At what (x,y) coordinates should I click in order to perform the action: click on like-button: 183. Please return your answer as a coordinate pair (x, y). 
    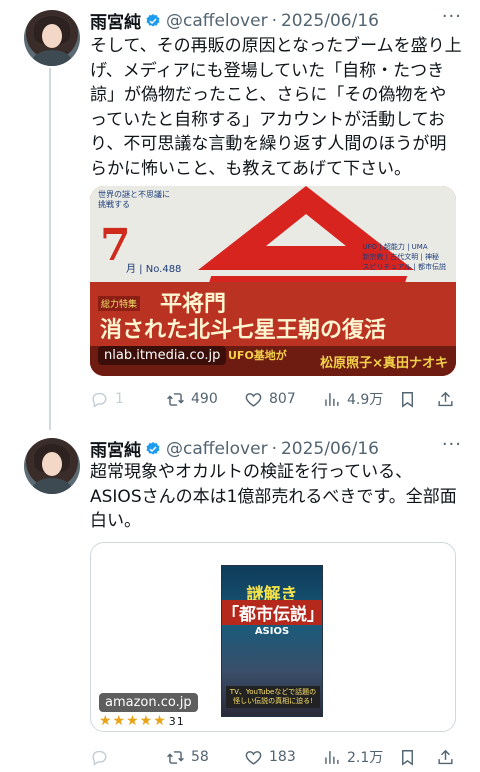
    Looking at the image, I should click on (270, 757).